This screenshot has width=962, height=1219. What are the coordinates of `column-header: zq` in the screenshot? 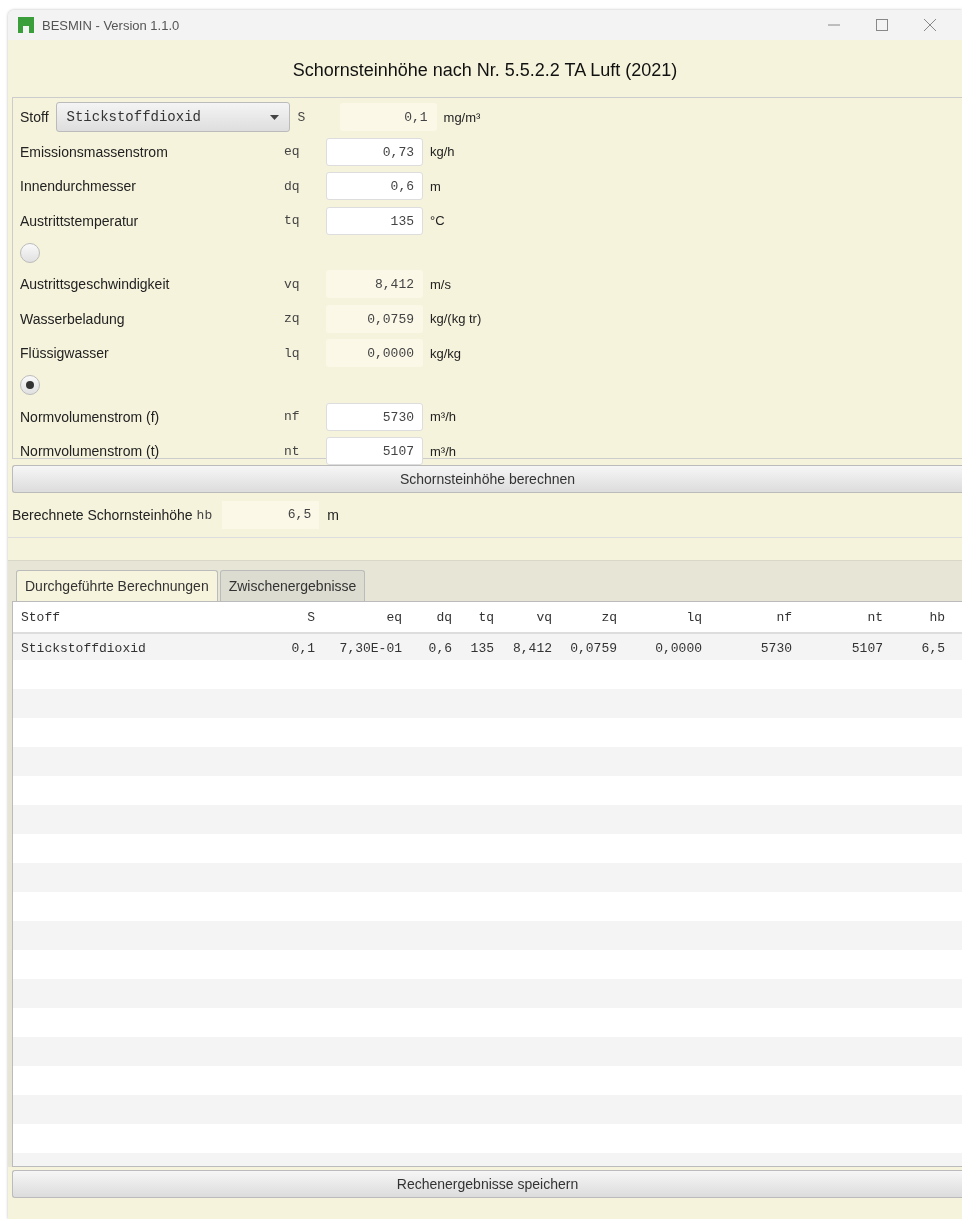 It's located at (584, 617).